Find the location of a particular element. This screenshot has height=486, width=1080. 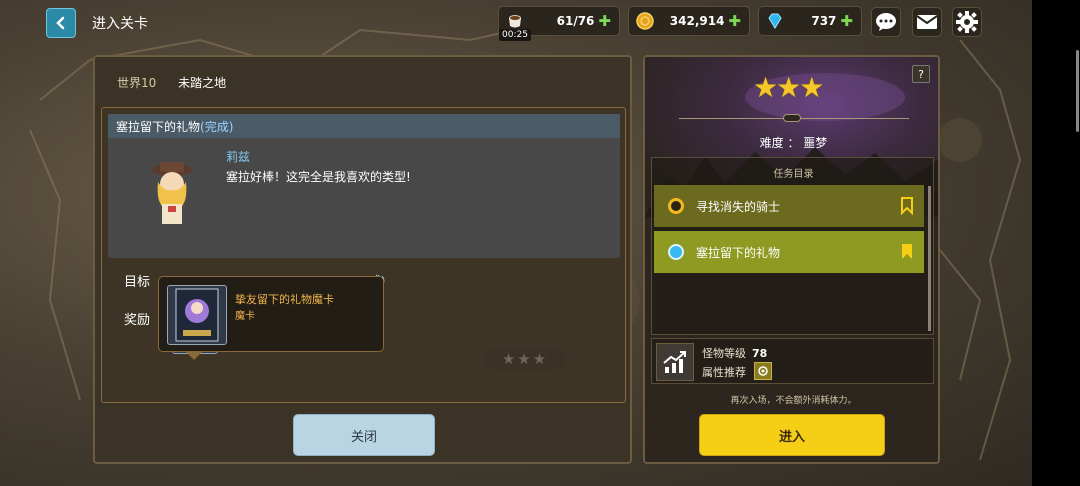

attribute-icon is located at coordinates (763, 371).